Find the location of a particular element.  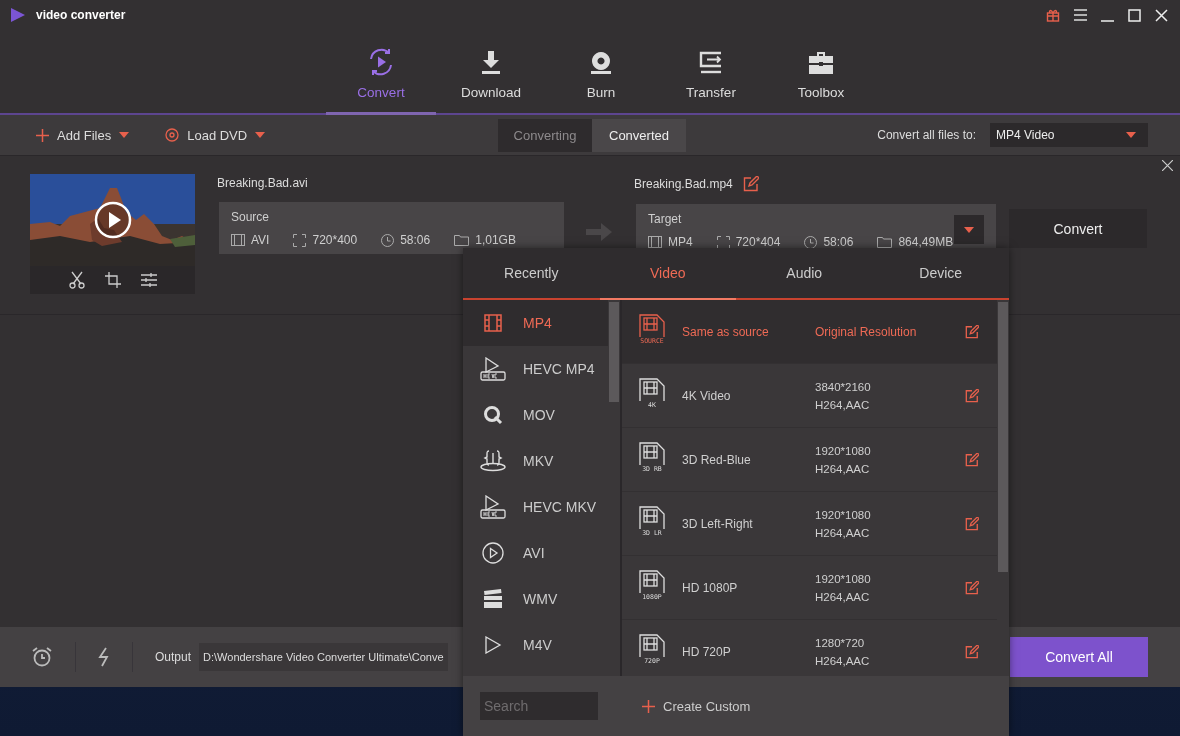

status-tab: Converted is located at coordinates (639, 135).